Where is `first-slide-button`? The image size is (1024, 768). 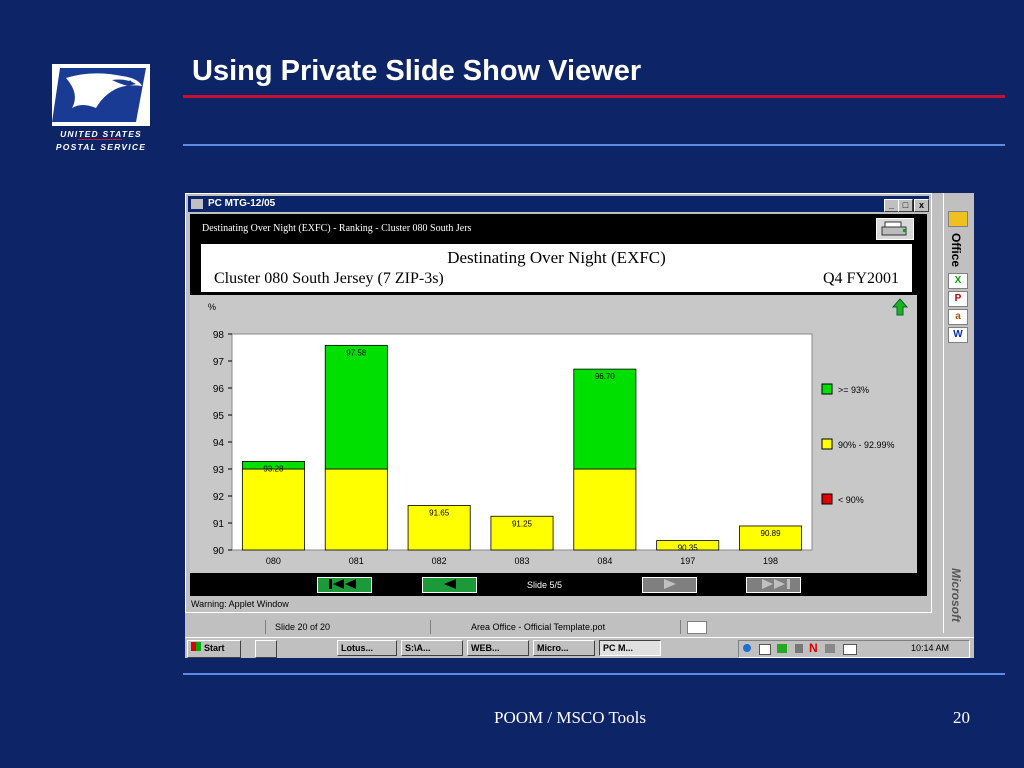 first-slide-button is located at coordinates (344, 585).